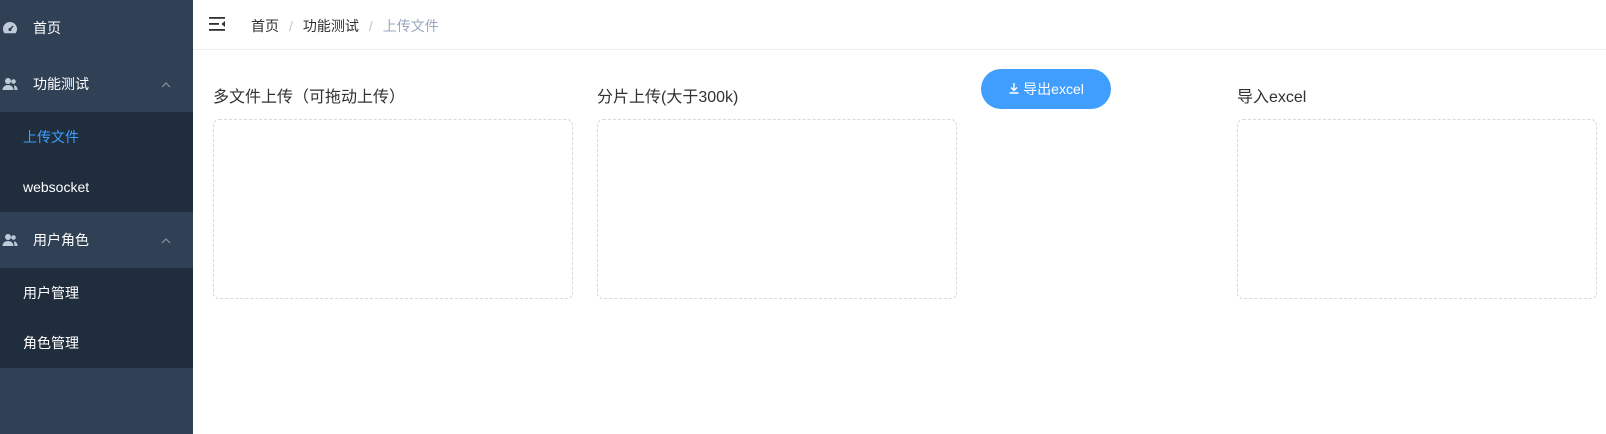 This screenshot has height=434, width=1606. Describe the element at coordinates (265, 26) in the screenshot. I see `breadcrumb-home: 首页` at that location.